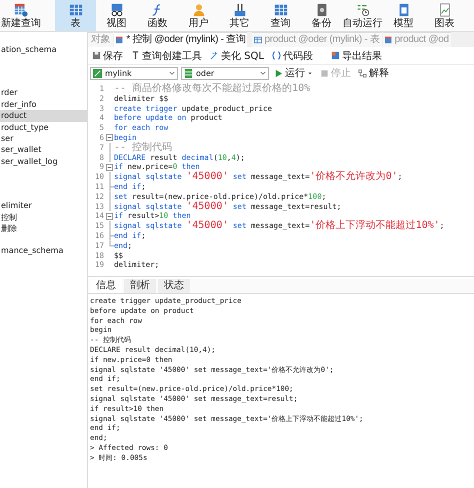 The height and width of the screenshot is (488, 474). What do you see at coordinates (214, 55) in the screenshot?
I see `sparkle-icon` at bounding box center [214, 55].